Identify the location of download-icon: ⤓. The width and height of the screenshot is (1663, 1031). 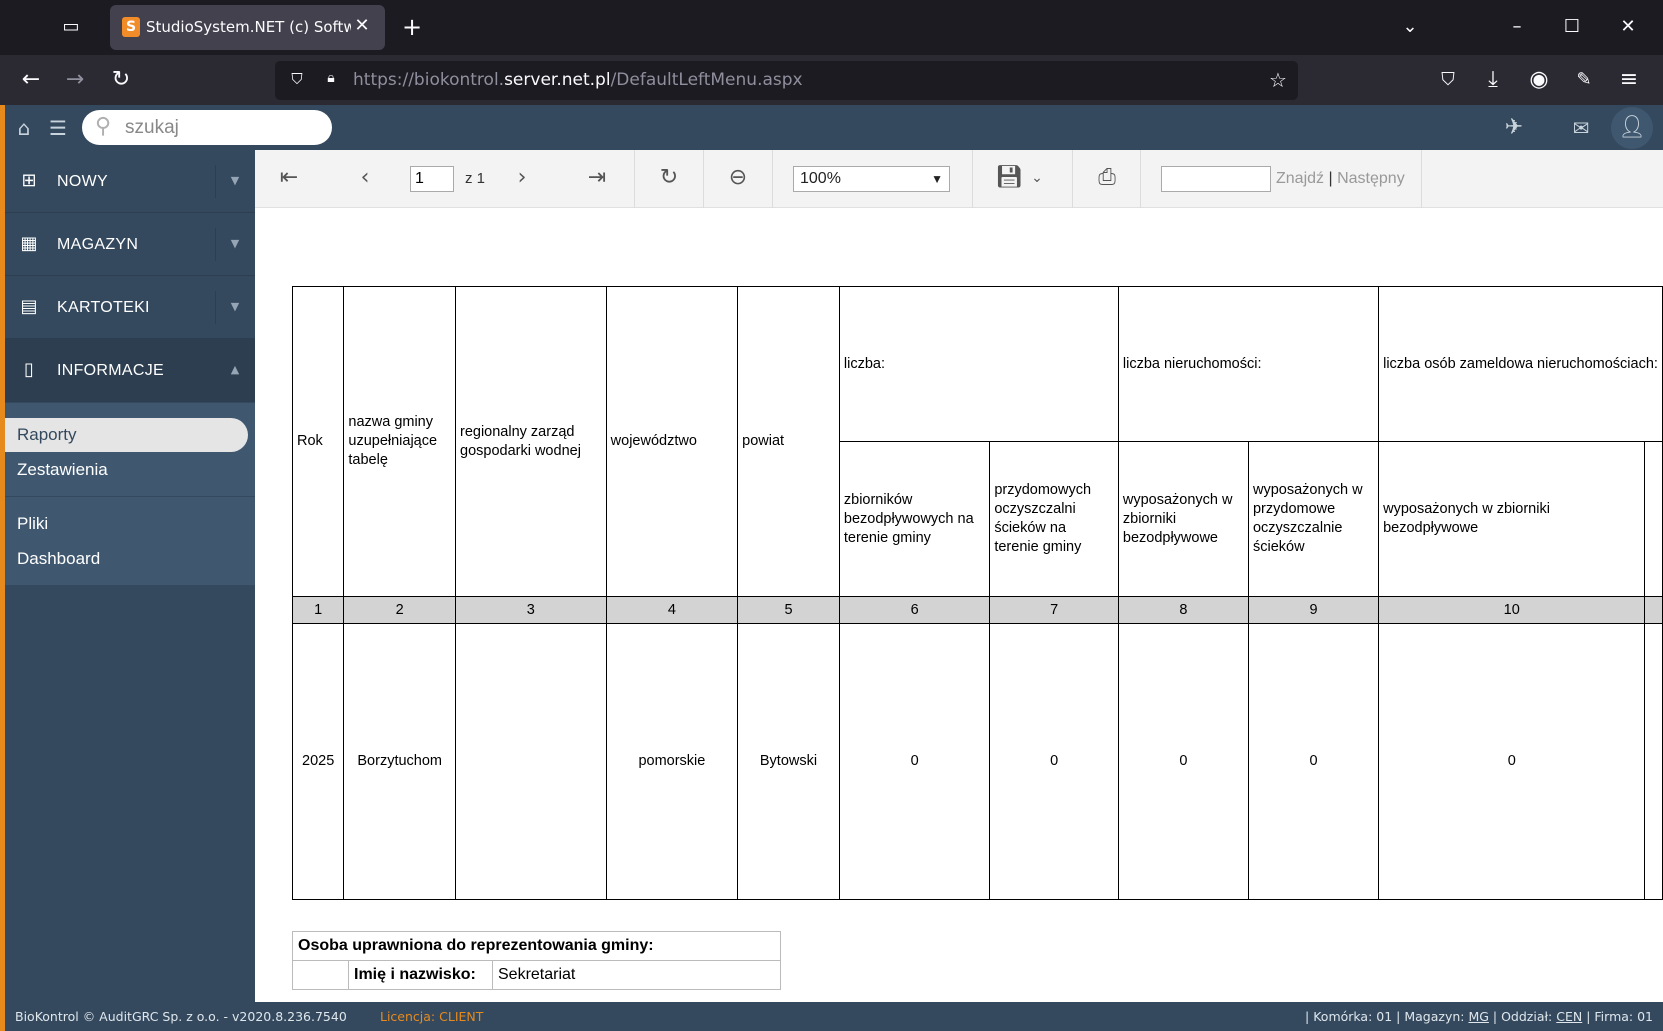
(1493, 80).